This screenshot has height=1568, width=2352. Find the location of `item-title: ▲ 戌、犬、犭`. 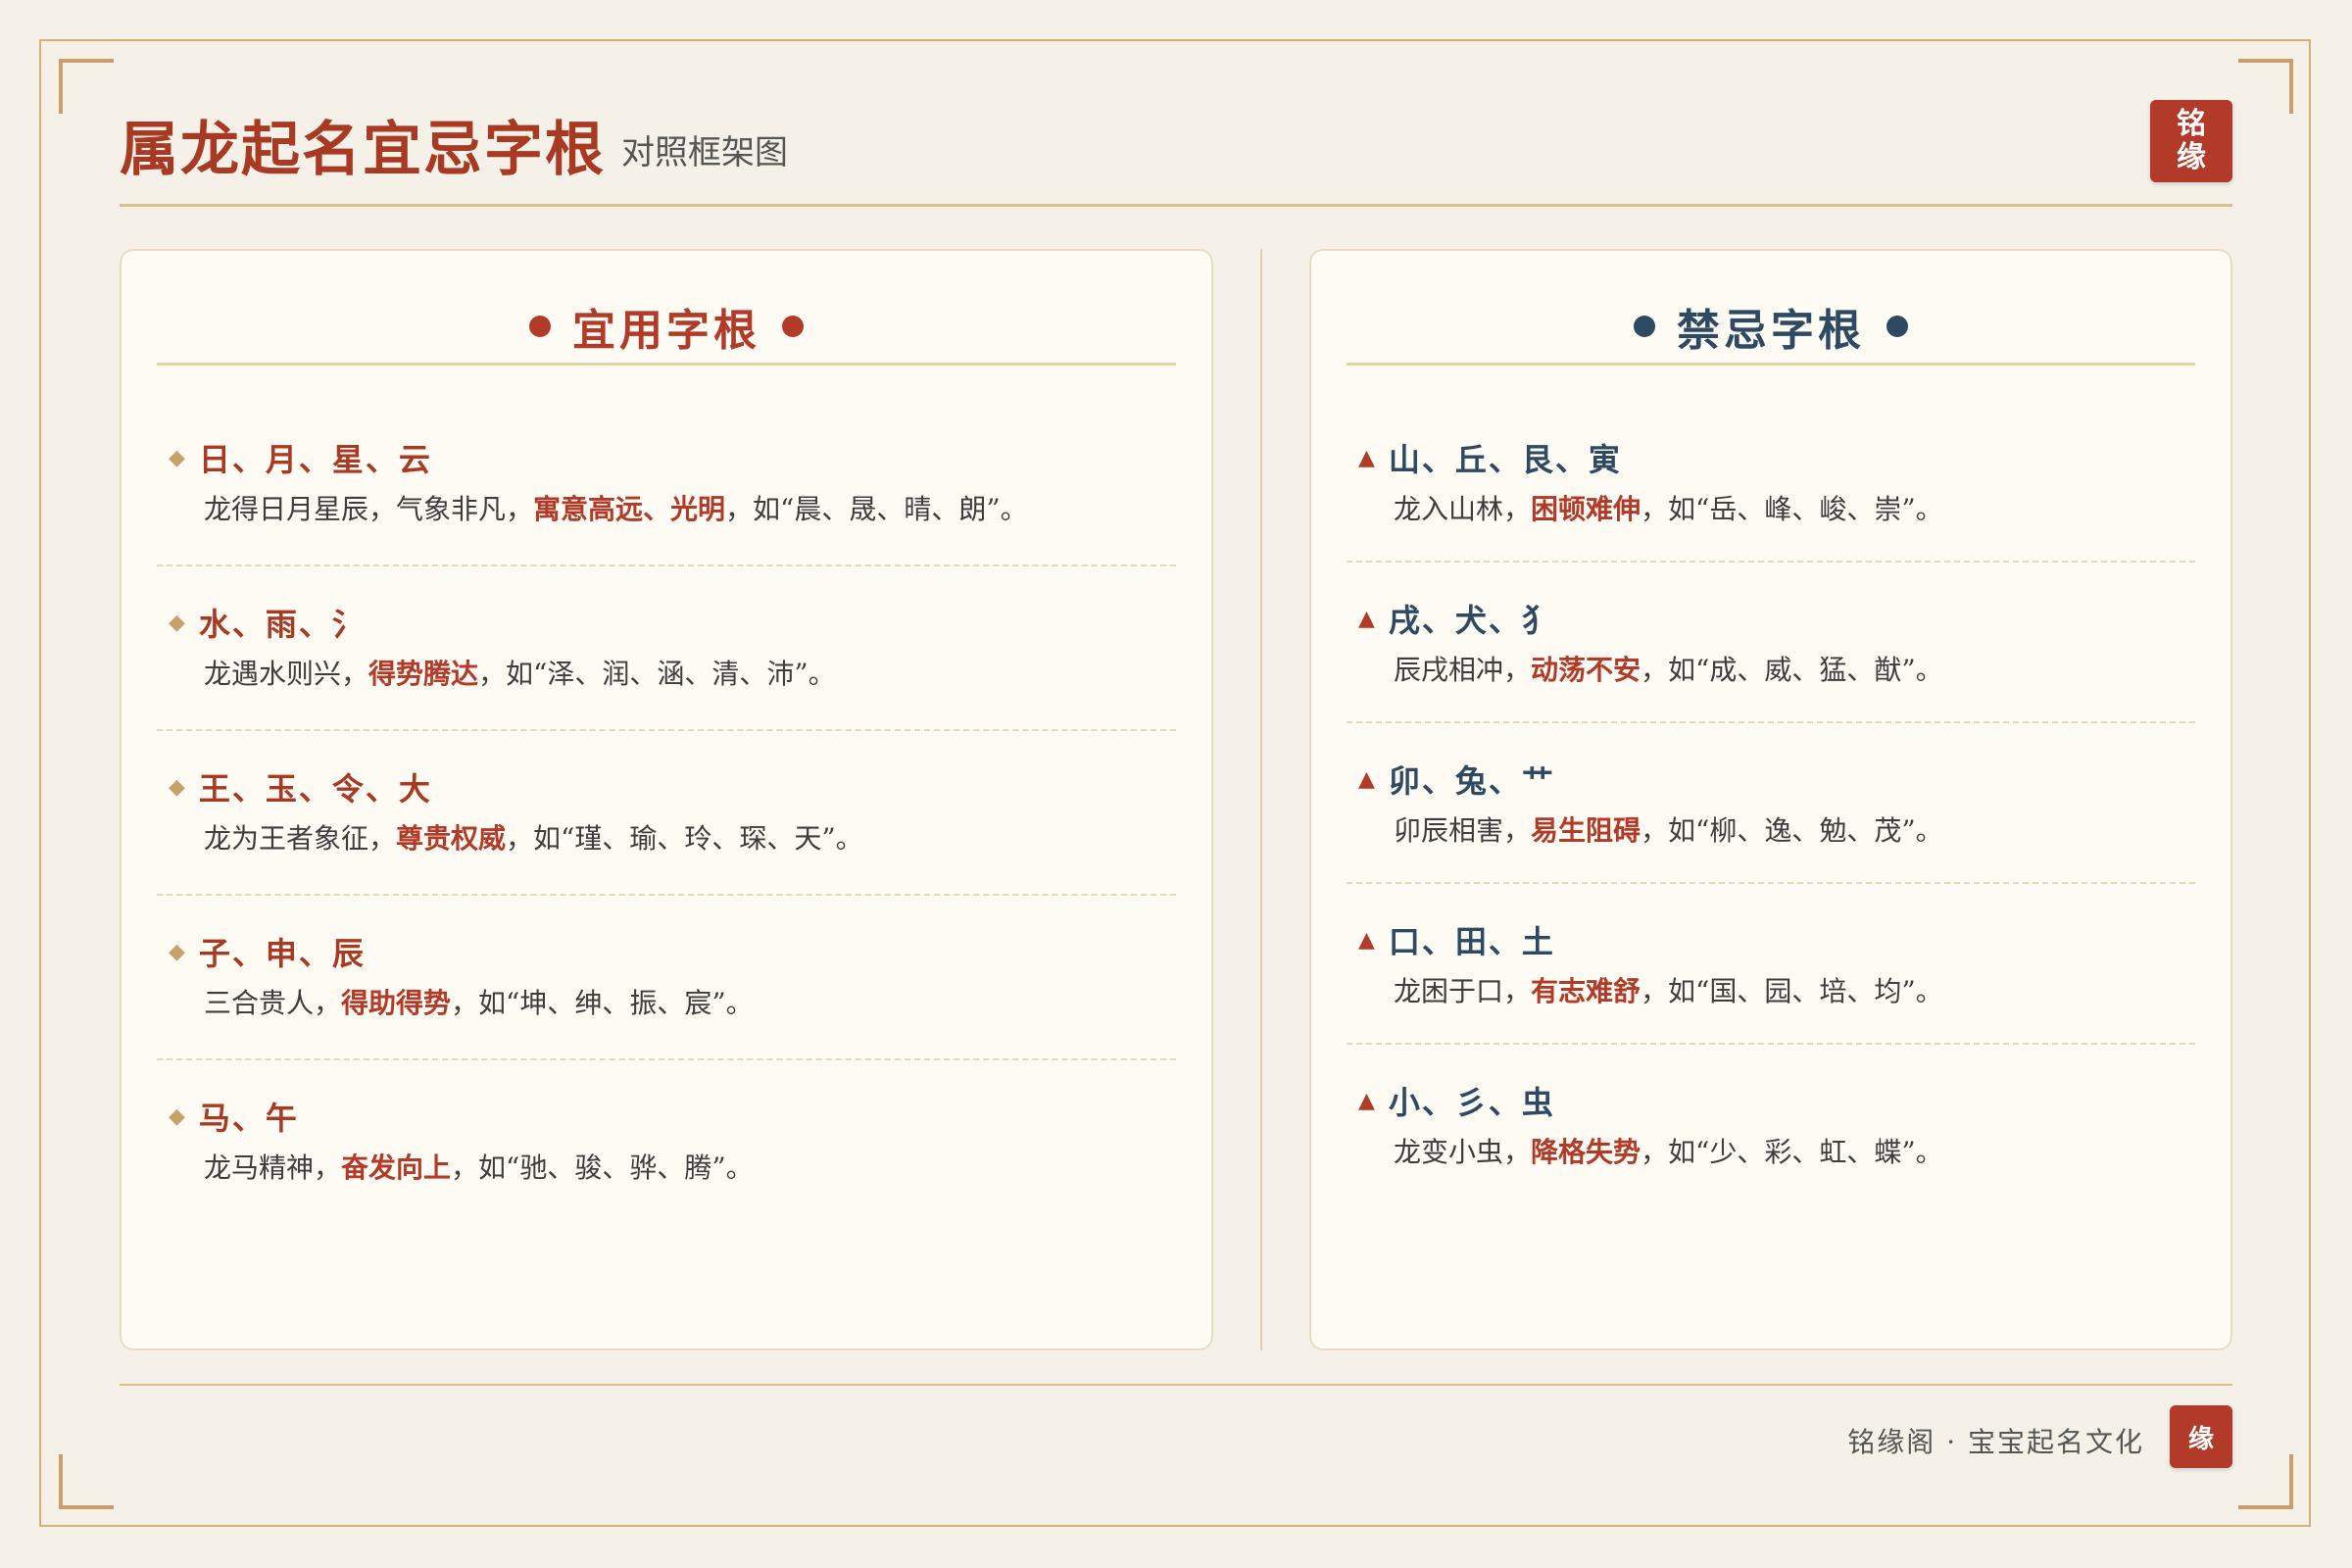

item-title: ▲ 戌、犬、犭 is located at coordinates (1456, 618).